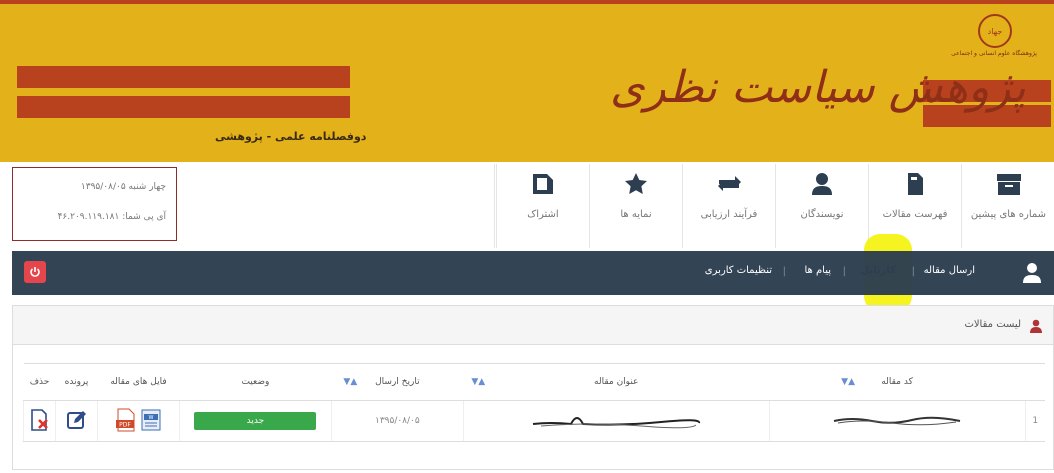  I want to click on edit-icon, so click(77, 421).